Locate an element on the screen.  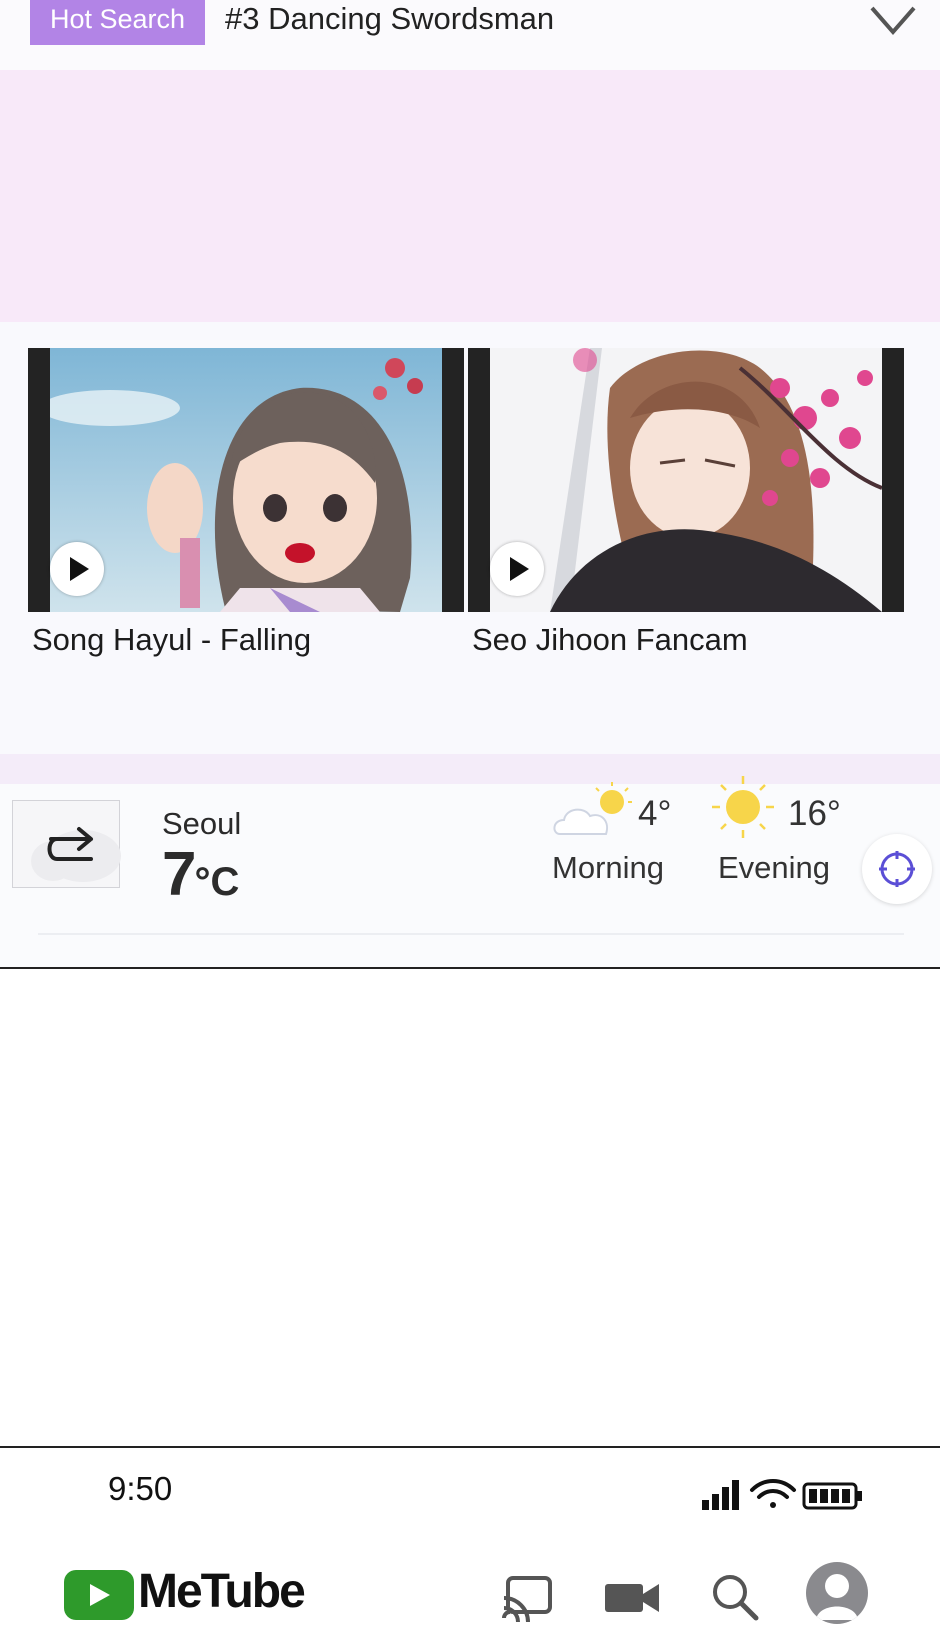
battery-icon is located at coordinates (832, 1496).